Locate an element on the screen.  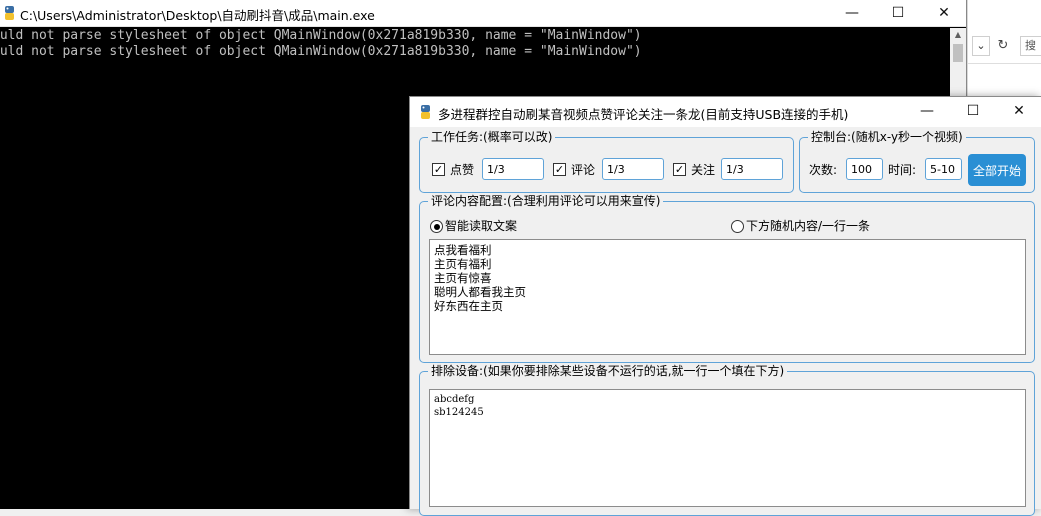
comment-label: 评论 is located at coordinates (583, 170).